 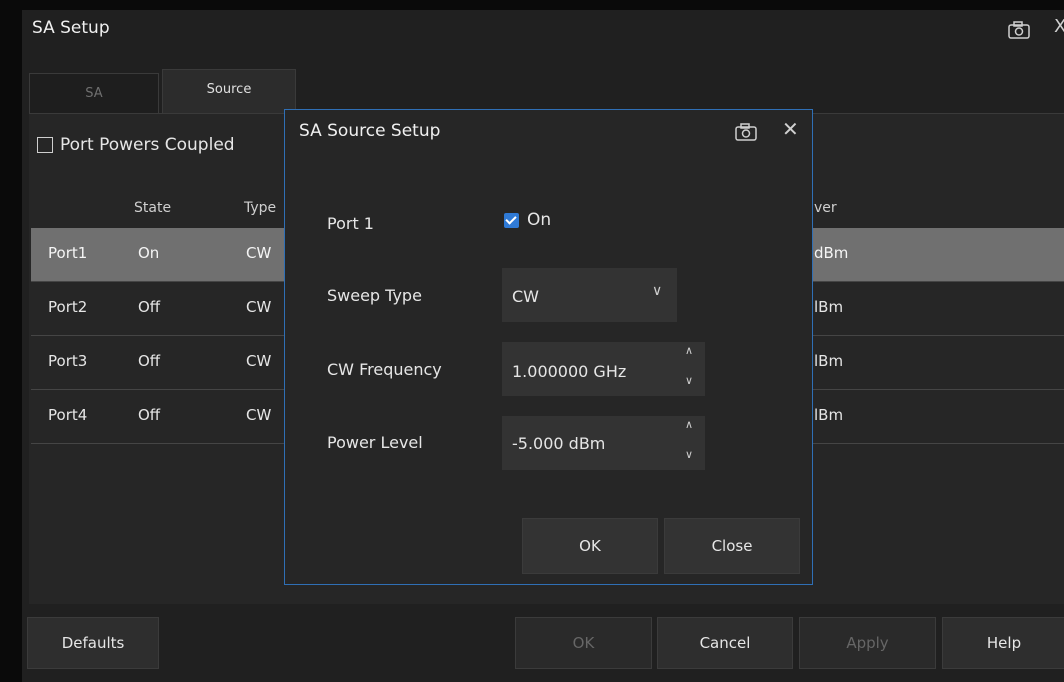 I want to click on dialog-close-button: Close, so click(x=732, y=546).